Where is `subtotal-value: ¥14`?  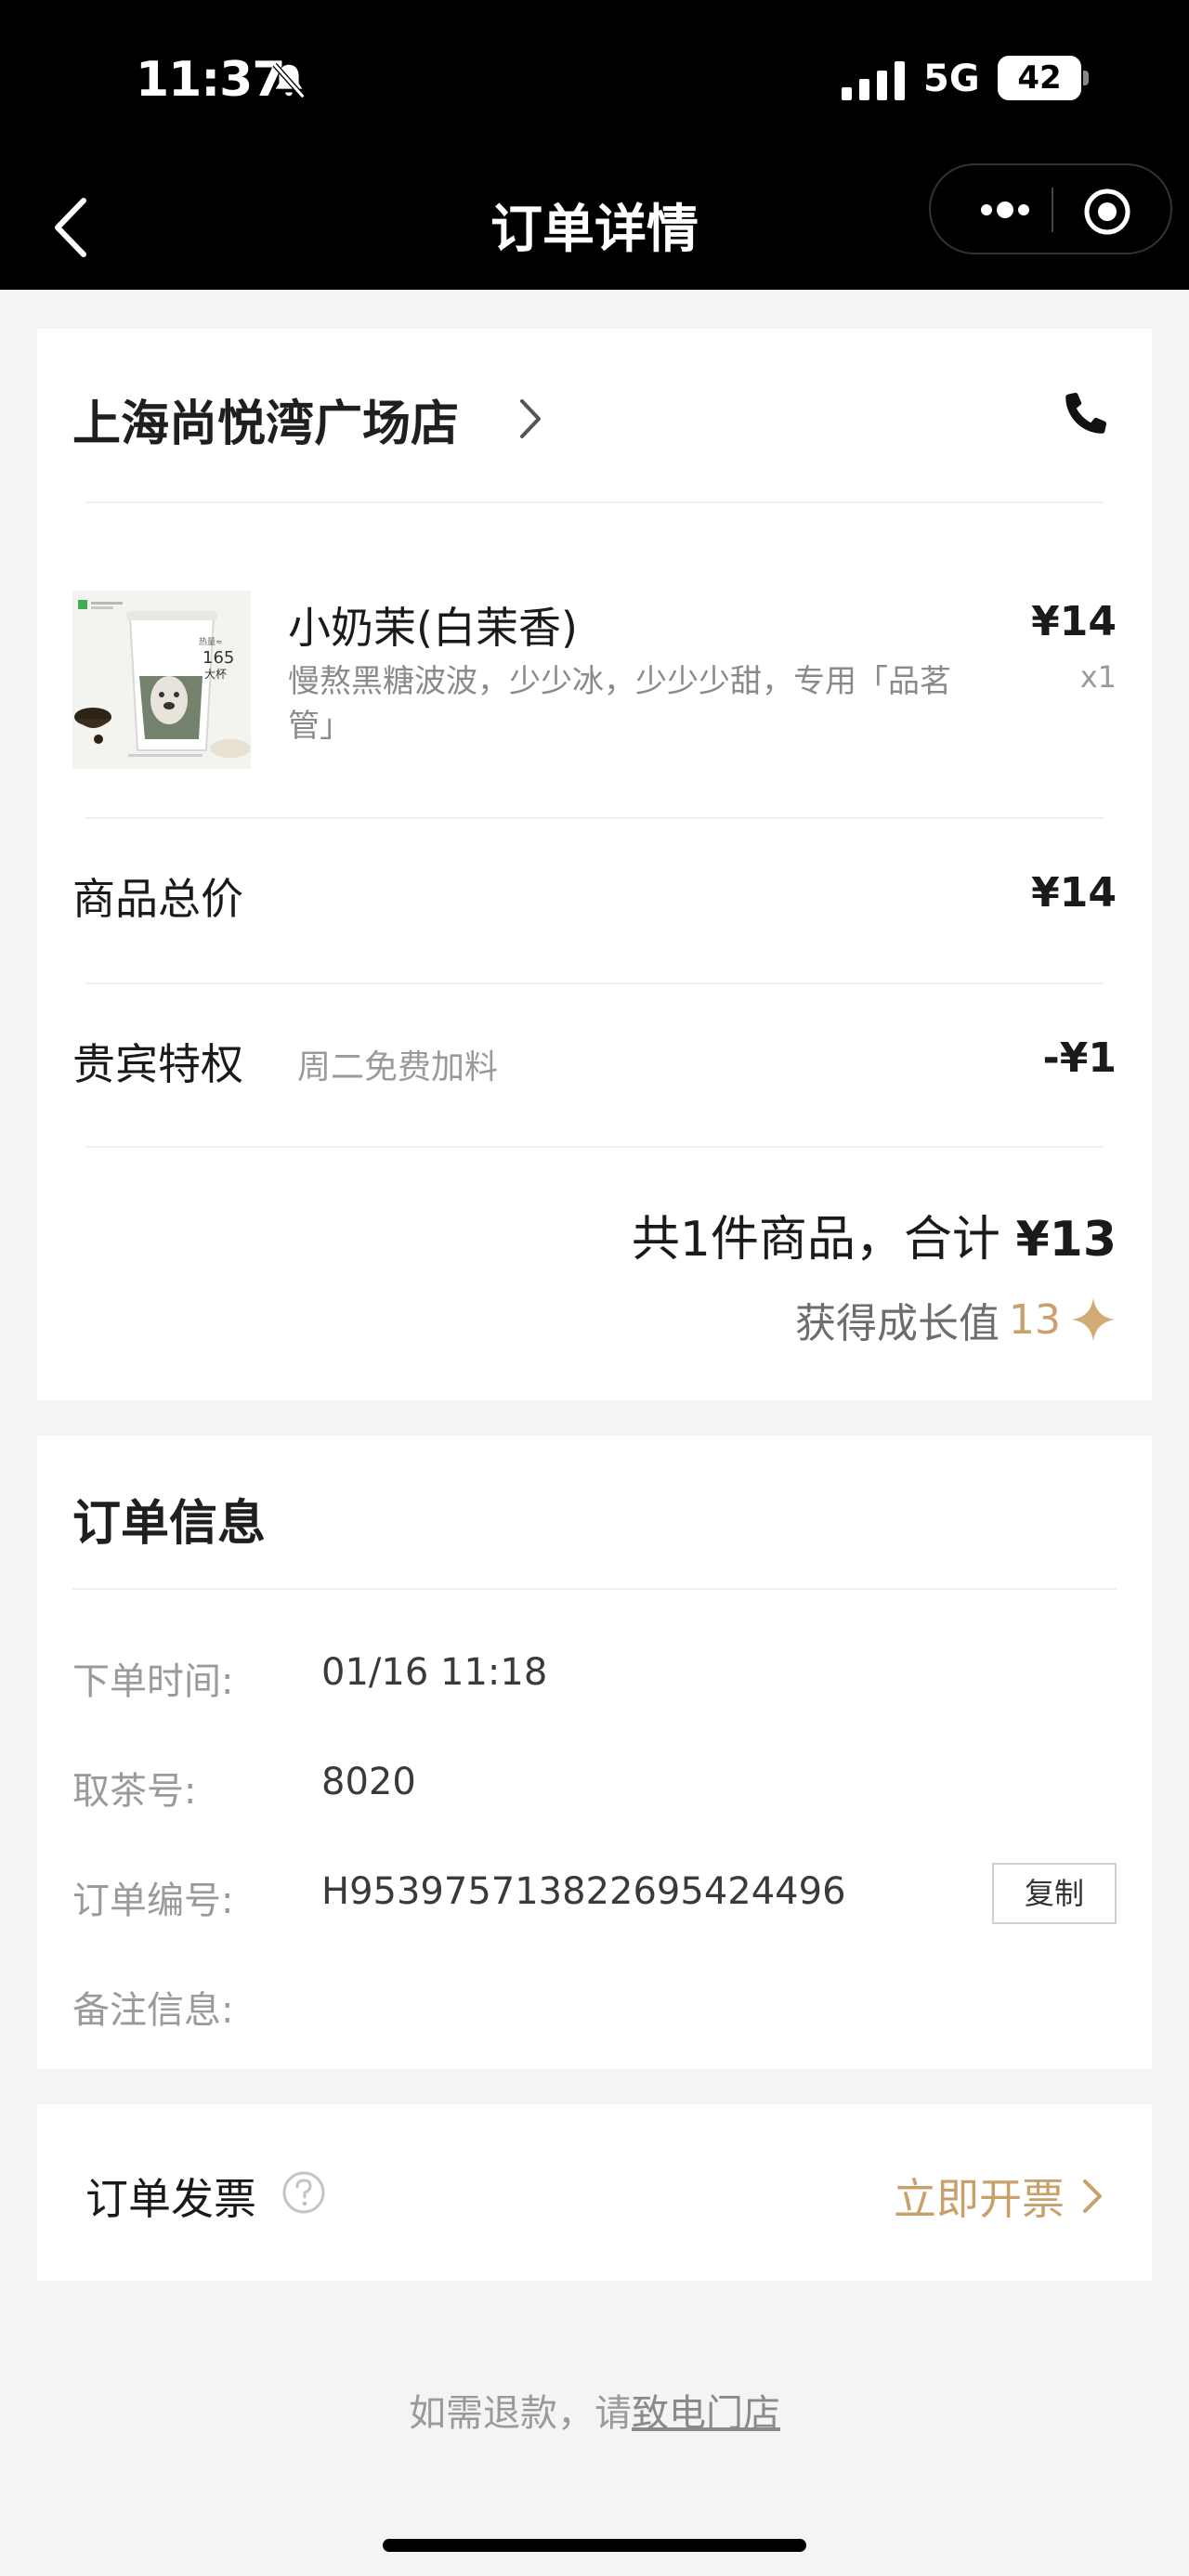 subtotal-value: ¥14 is located at coordinates (1074, 893).